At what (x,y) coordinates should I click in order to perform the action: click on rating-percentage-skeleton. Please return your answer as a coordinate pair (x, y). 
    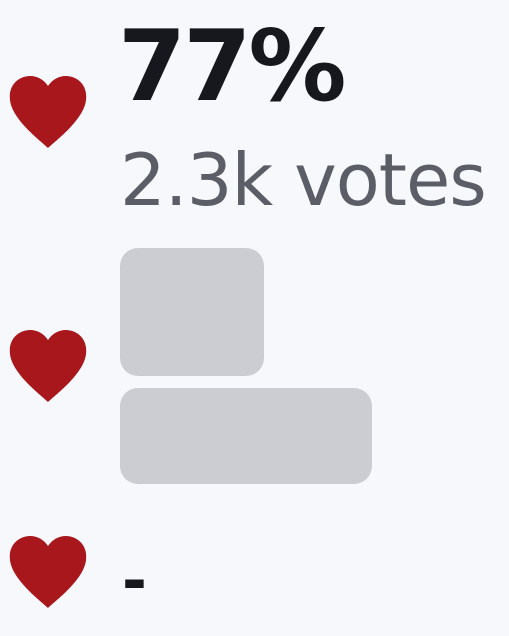
    Looking at the image, I should click on (192, 312).